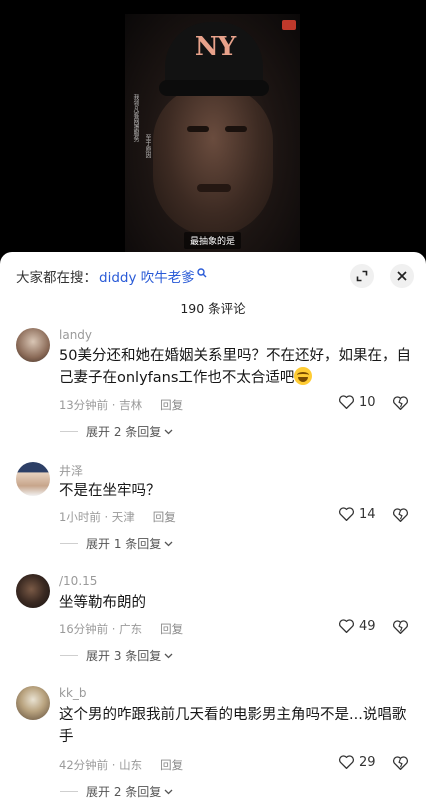 This screenshot has height=800, width=426. Describe the element at coordinates (289, 25) in the screenshot. I see `red-badge` at that location.